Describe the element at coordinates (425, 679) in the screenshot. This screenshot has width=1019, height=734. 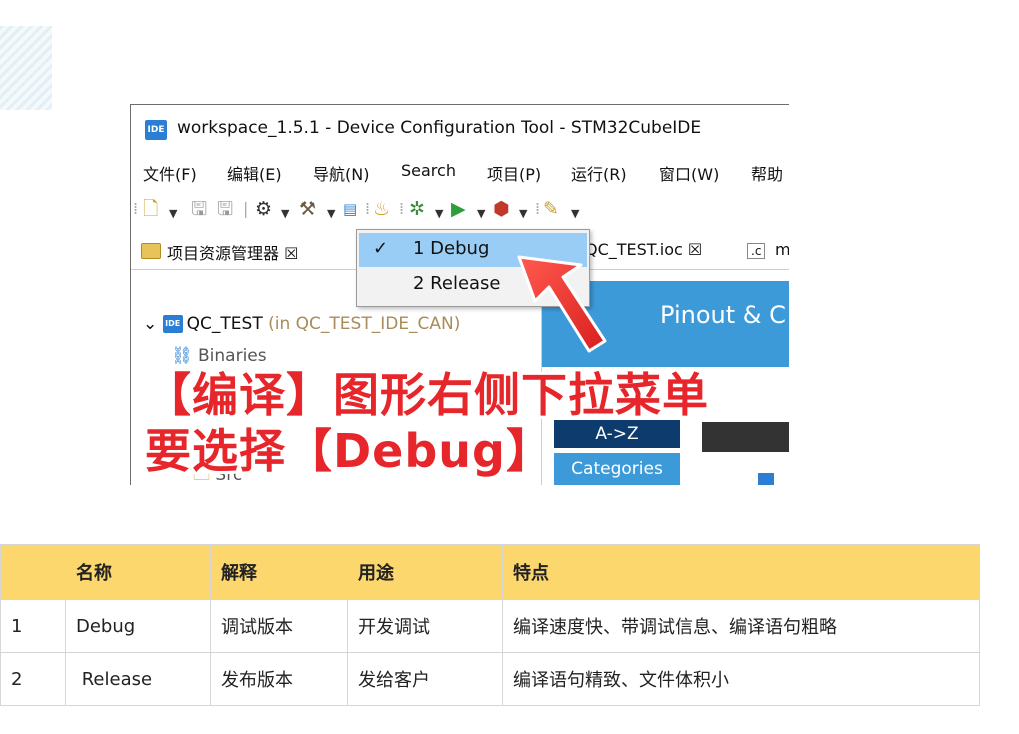
I see `cell-usage: 发给客户` at that location.